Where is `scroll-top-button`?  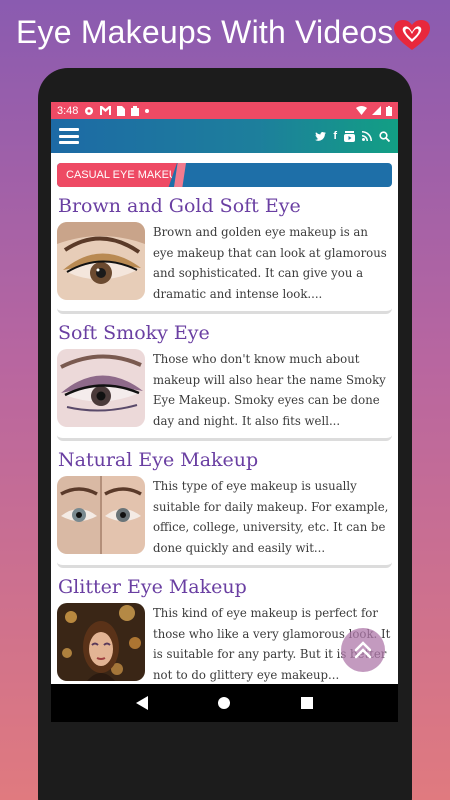 scroll-top-button is located at coordinates (363, 650).